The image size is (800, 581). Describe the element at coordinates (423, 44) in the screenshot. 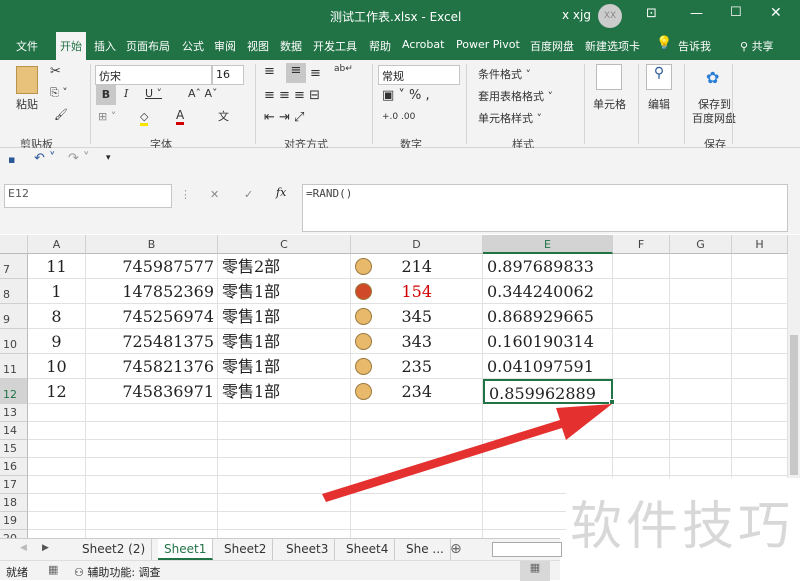

I see `tab-acrobat: Acrobat` at that location.